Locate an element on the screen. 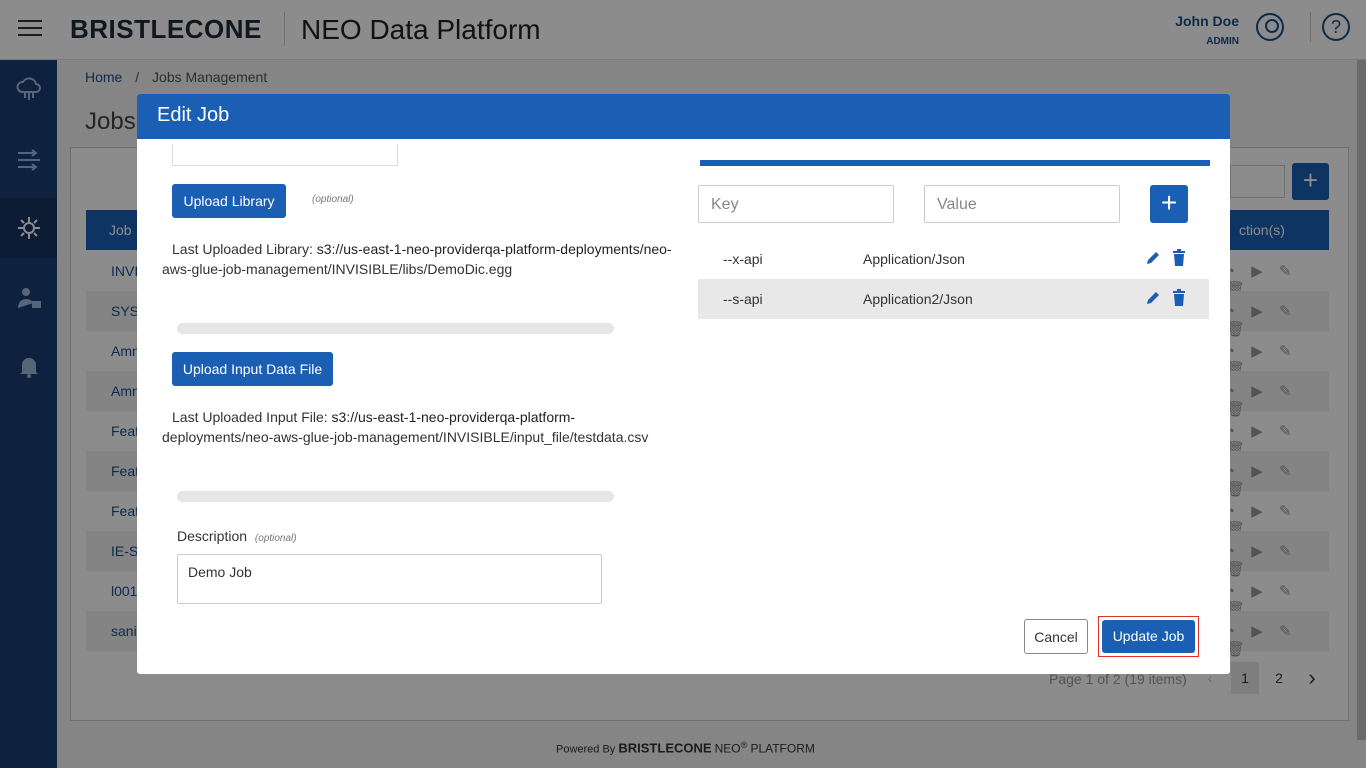 The height and width of the screenshot is (768, 1366). param-value: Application/Json is located at coordinates (914, 259).